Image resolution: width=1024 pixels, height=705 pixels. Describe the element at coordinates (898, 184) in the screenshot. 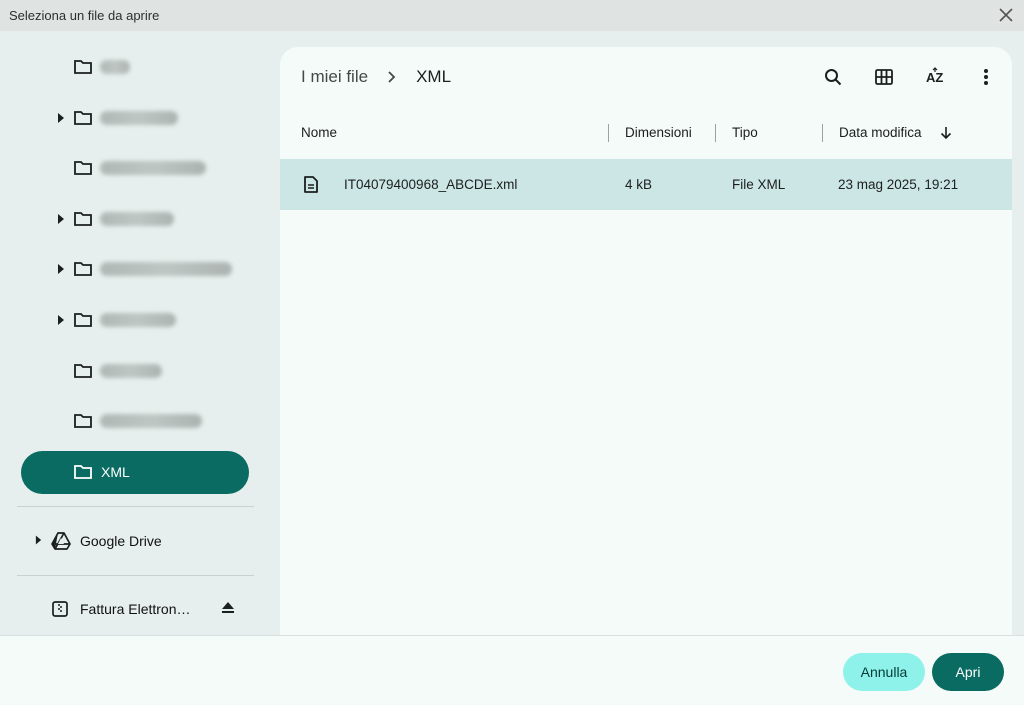

I see `file-modified: 23 mag 2025, 19:21` at that location.